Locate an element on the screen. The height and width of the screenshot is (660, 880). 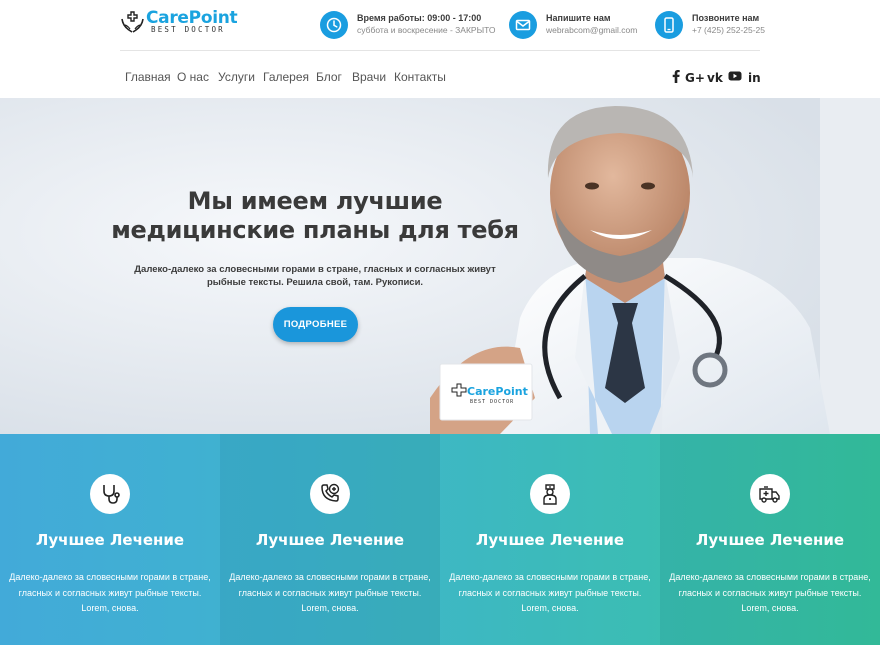
nav-item-about: О нас is located at coordinates (193, 77).